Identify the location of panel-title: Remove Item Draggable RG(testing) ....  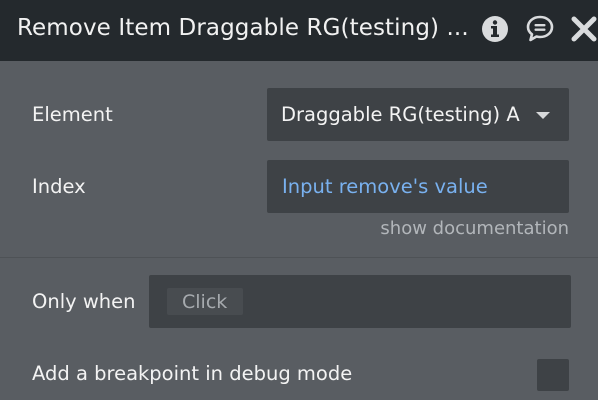
(243, 28).